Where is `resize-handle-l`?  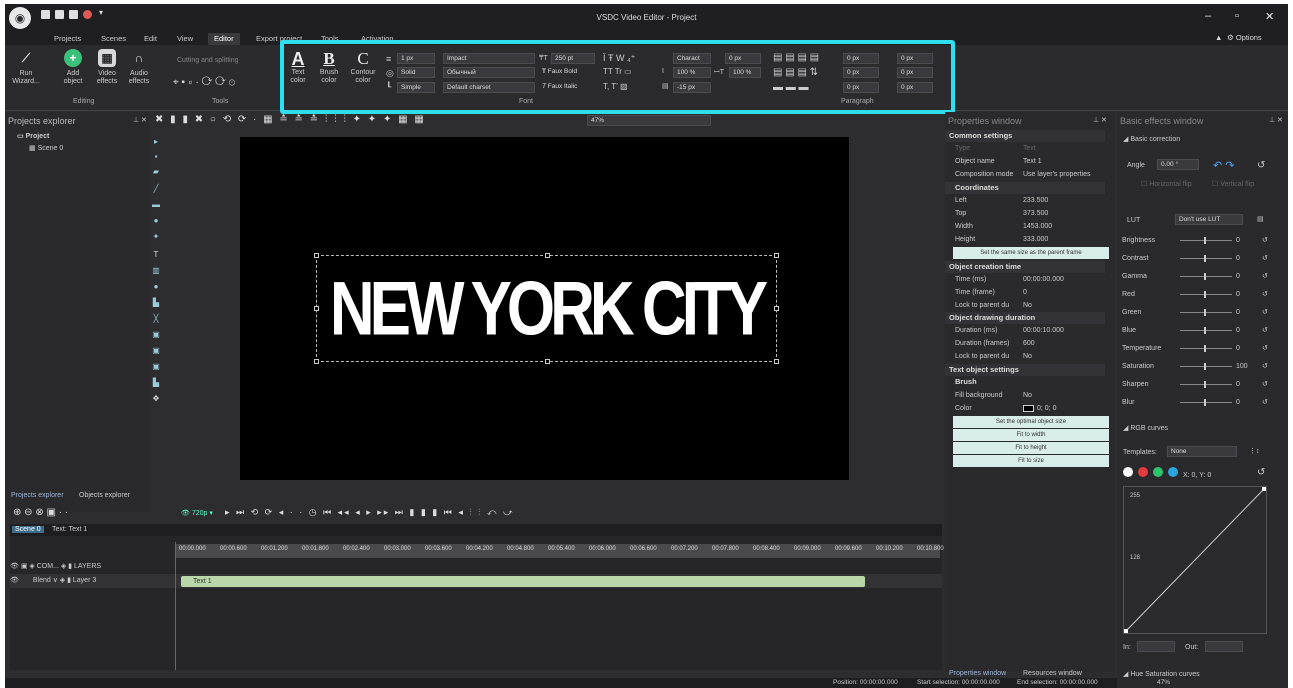
resize-handle-l is located at coordinates (316, 308).